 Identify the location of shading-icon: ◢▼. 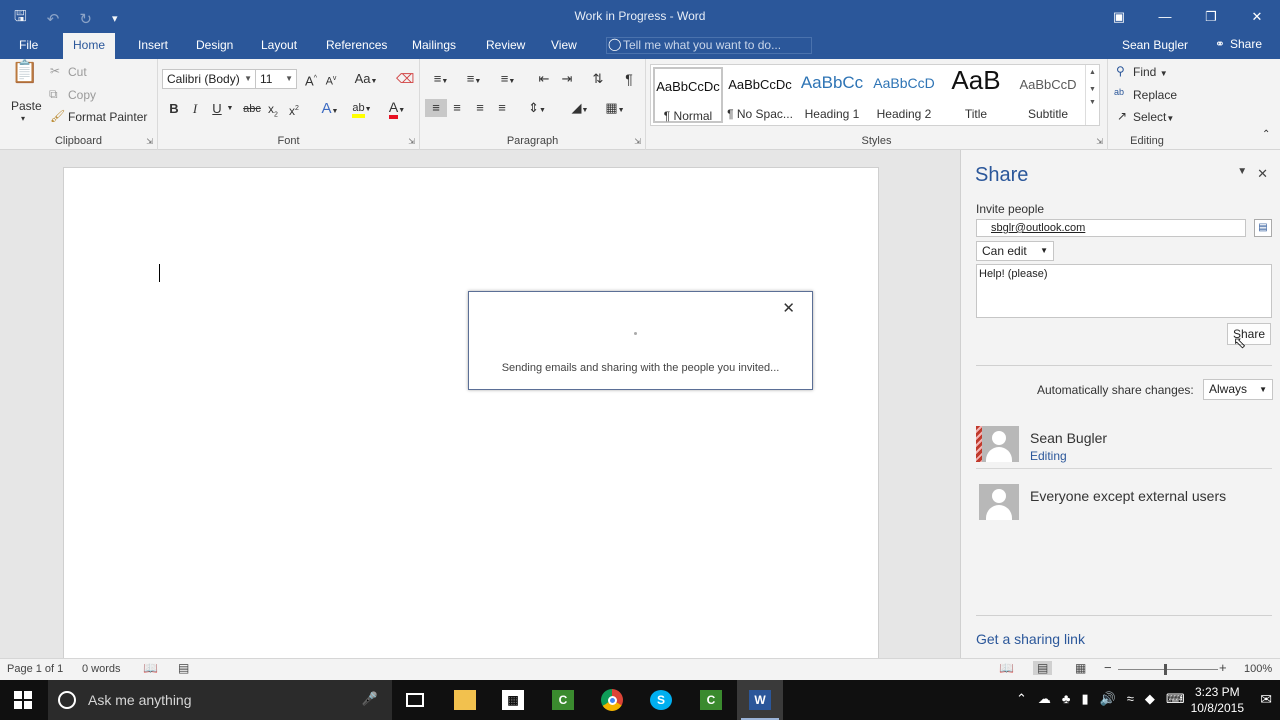
(580, 109).